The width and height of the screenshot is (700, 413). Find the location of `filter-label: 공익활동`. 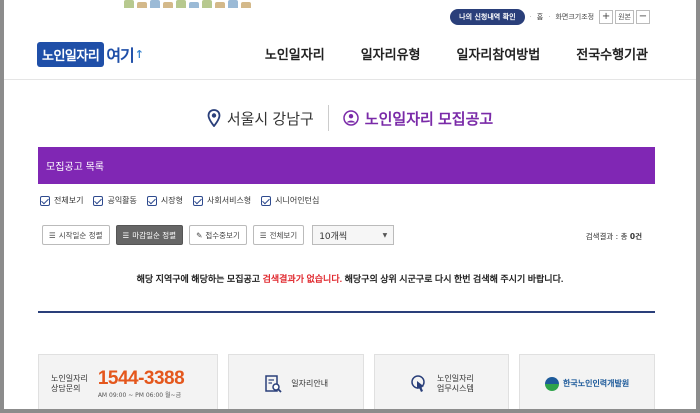

filter-label: 공익활동 is located at coordinates (122, 200).